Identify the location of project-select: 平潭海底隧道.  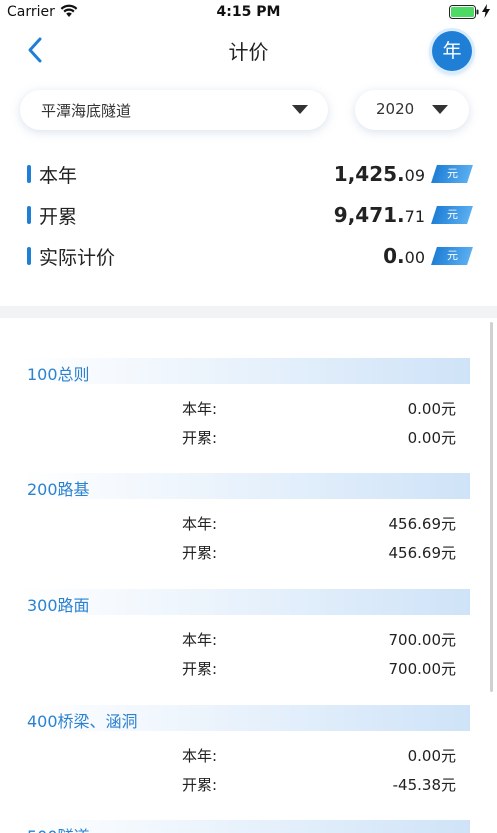
(174, 110).